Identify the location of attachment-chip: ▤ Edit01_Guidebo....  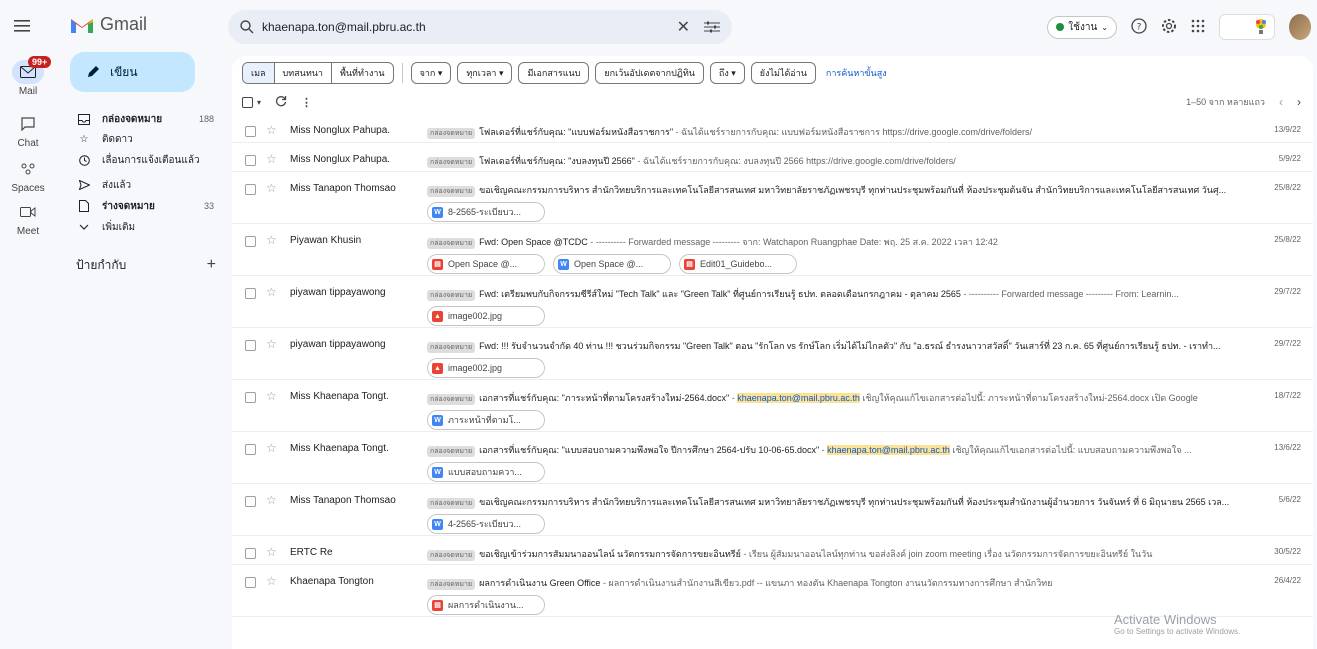
(738, 264).